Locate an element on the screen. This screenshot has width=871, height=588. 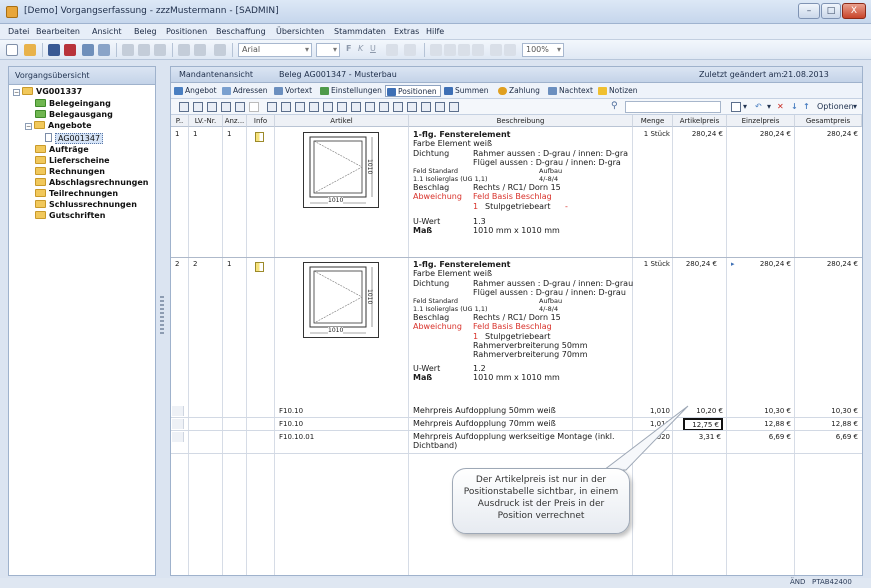
new-position-icon is located at coordinates (736, 107).